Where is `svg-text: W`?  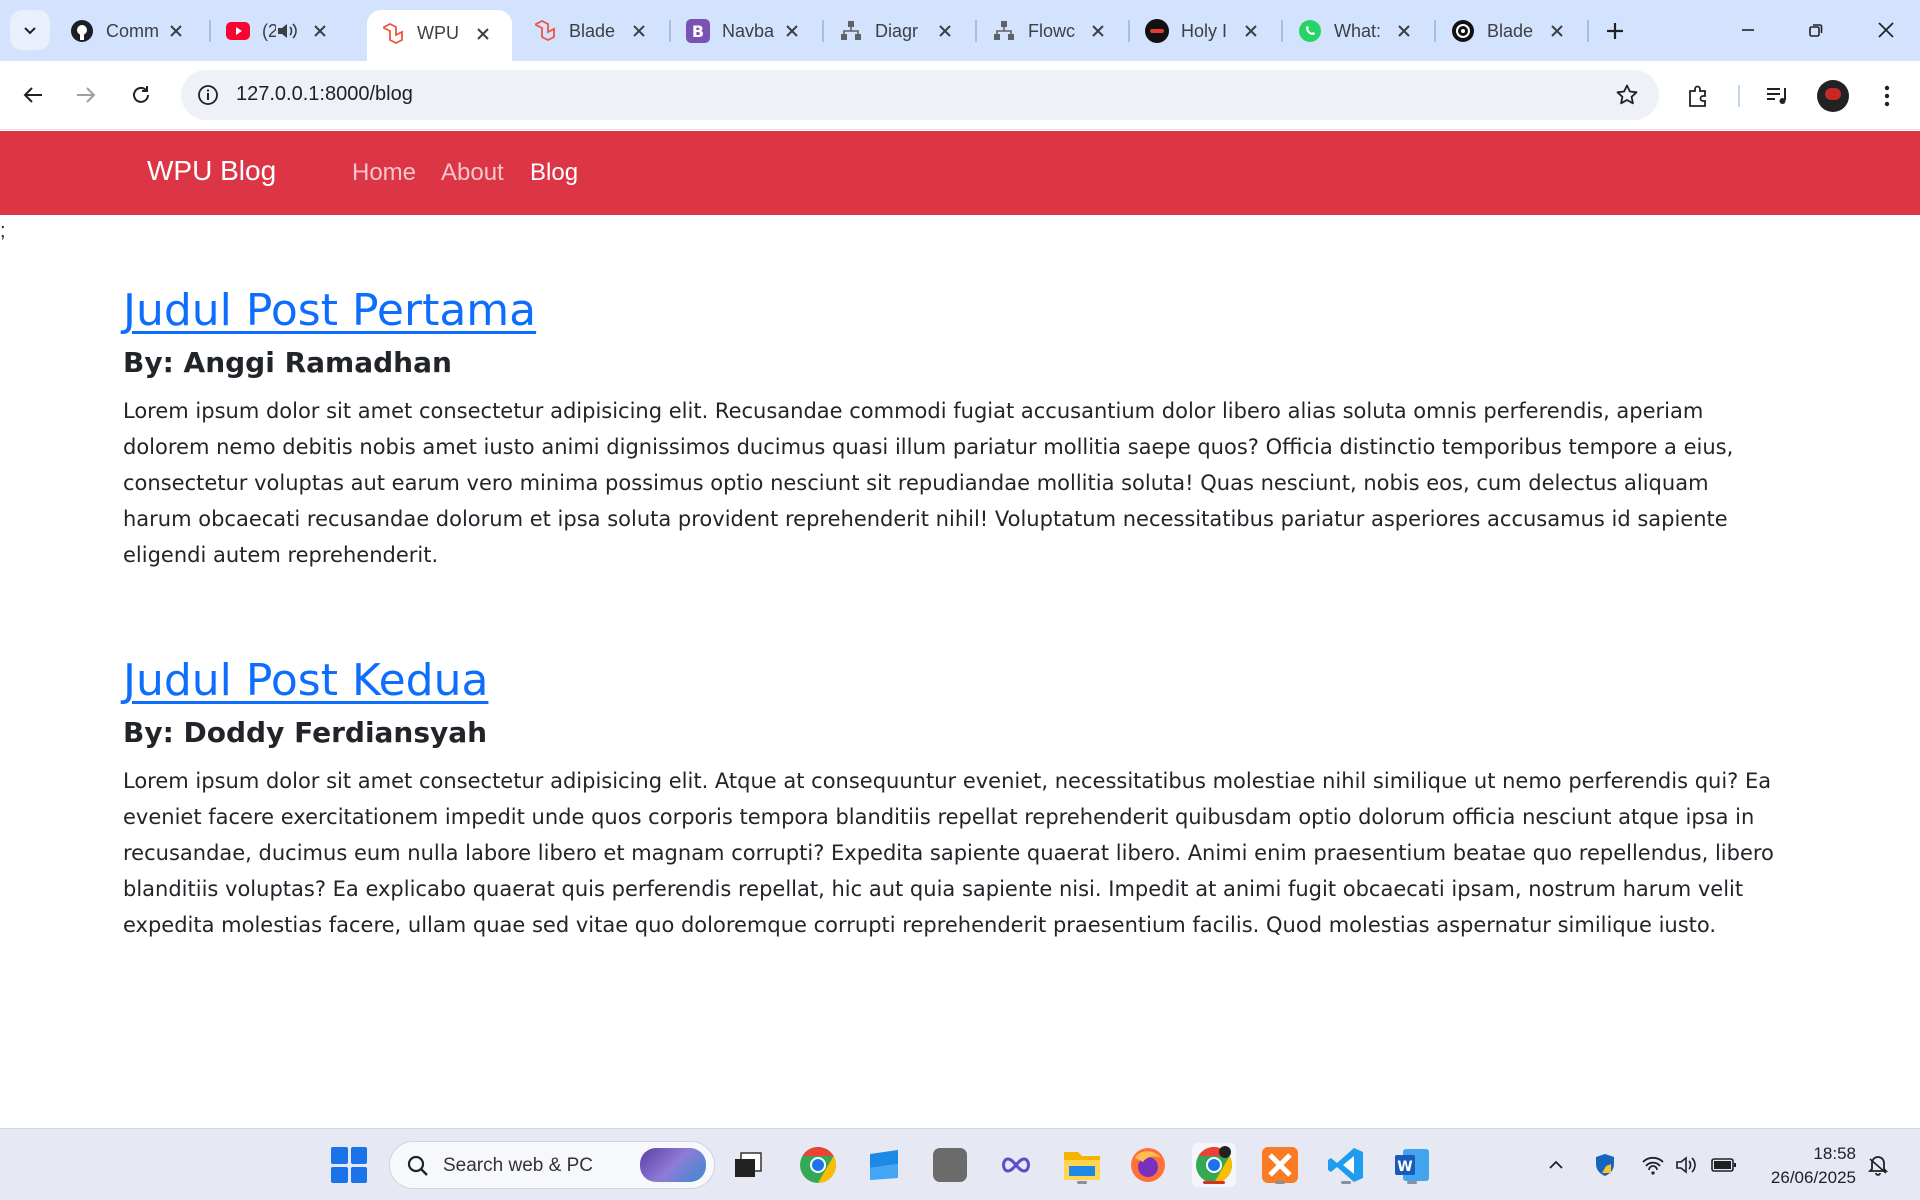 svg-text: W is located at coordinates (1404, 1167).